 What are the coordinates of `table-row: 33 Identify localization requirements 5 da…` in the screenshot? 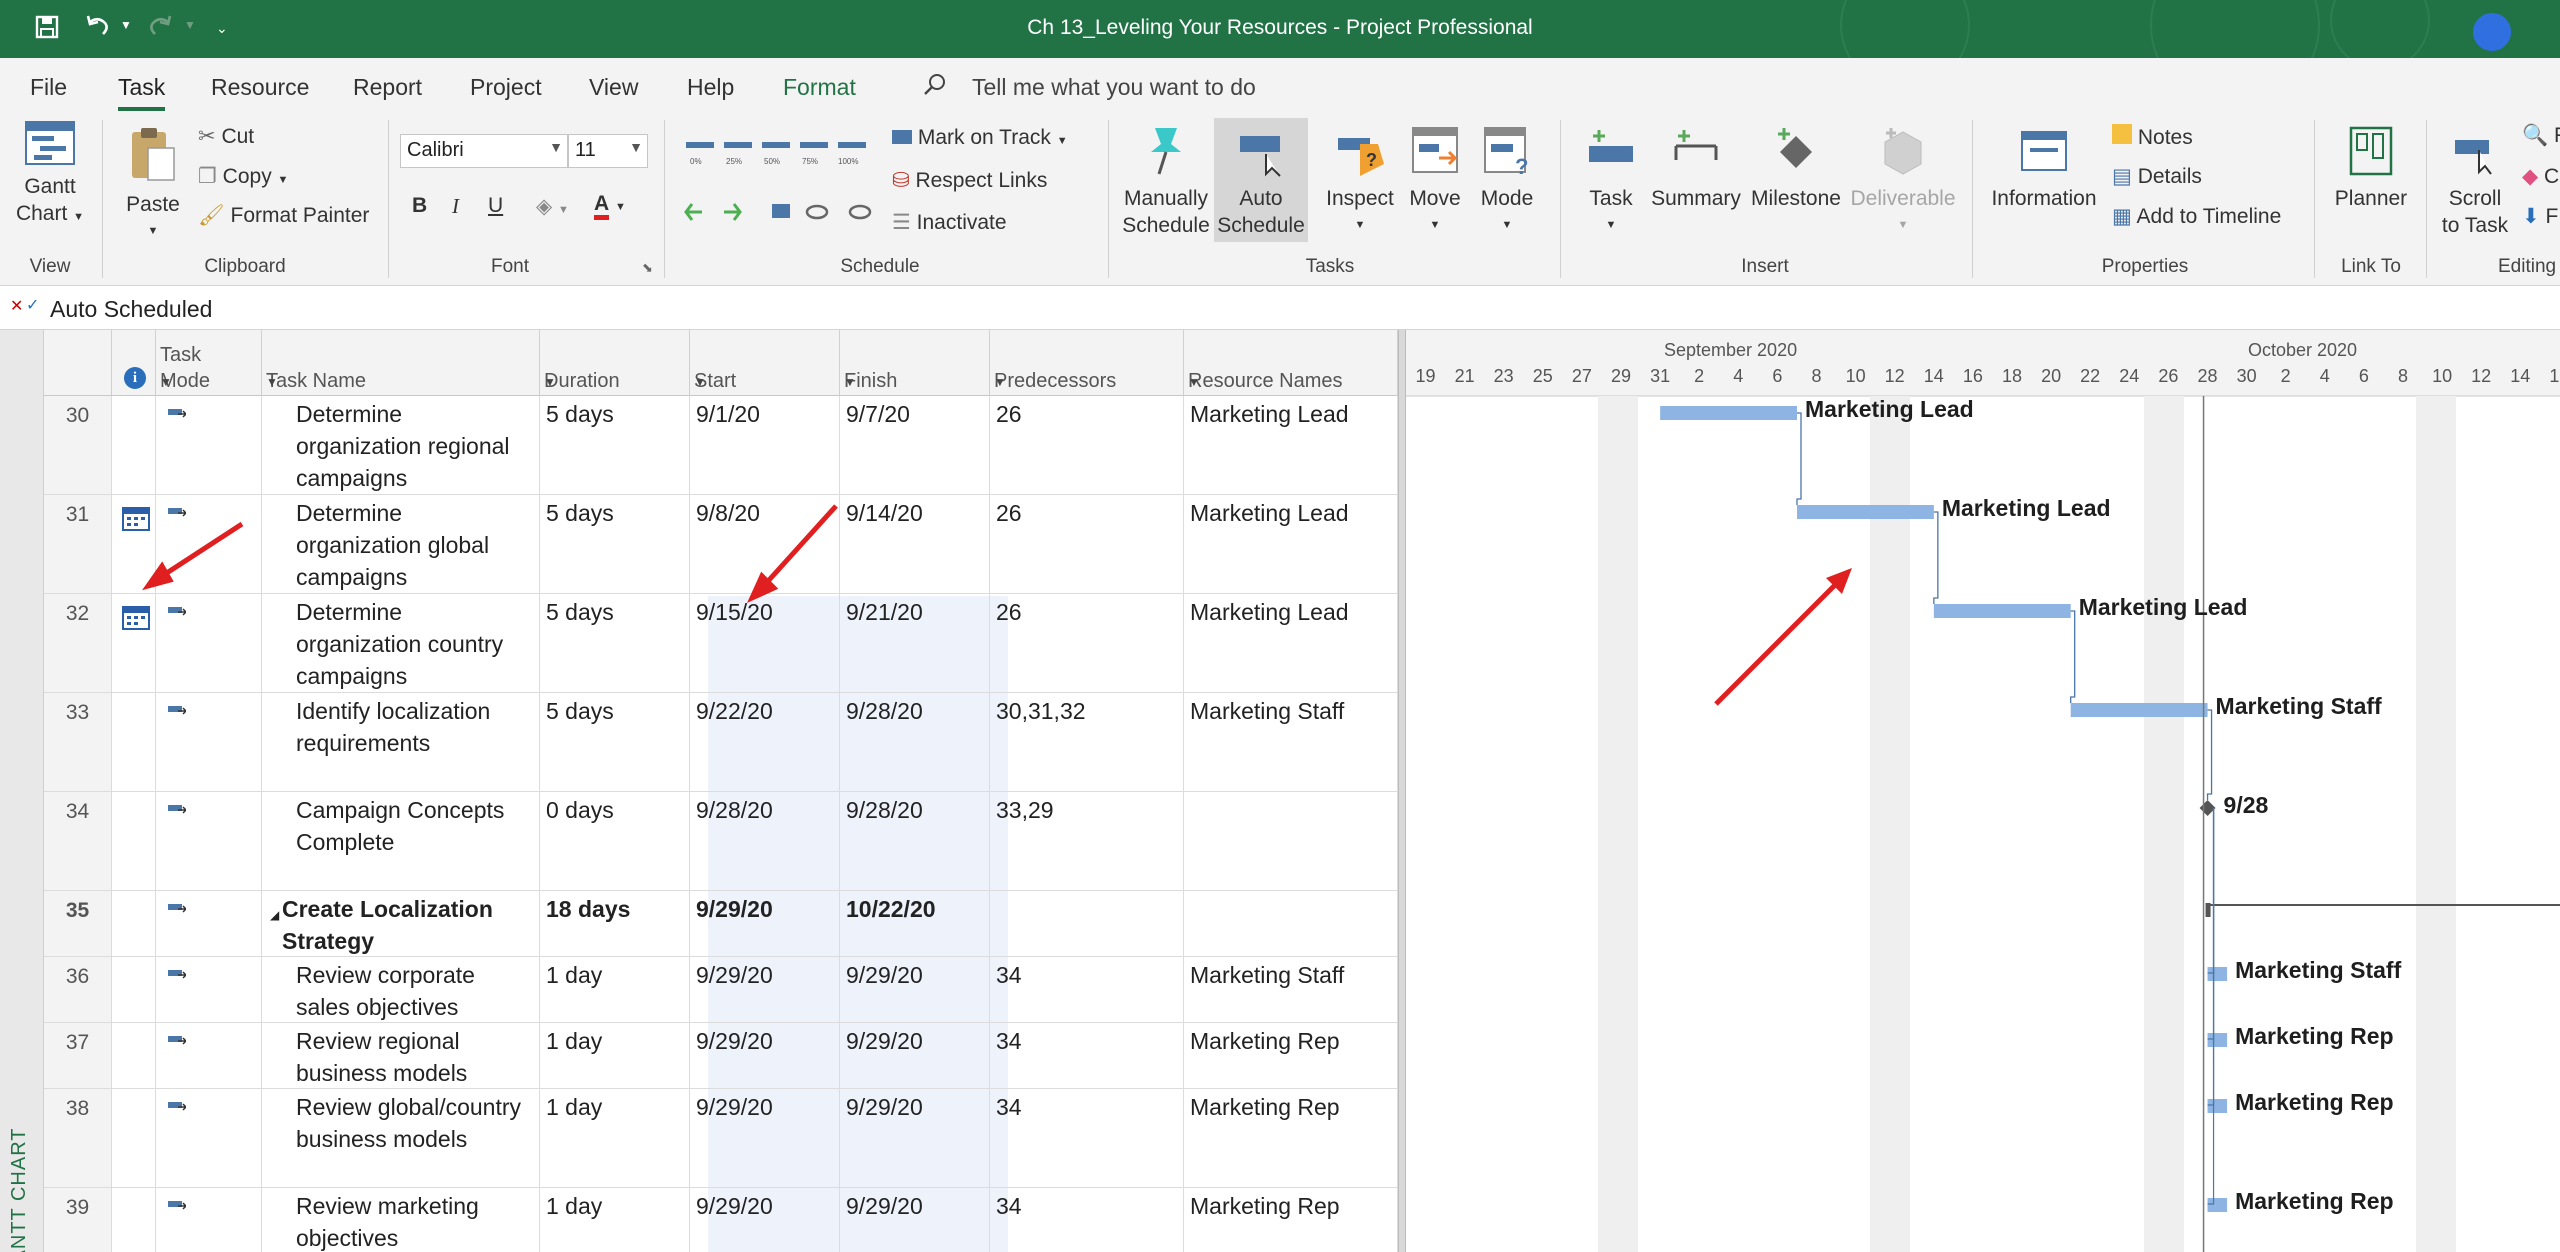 It's located at (721, 742).